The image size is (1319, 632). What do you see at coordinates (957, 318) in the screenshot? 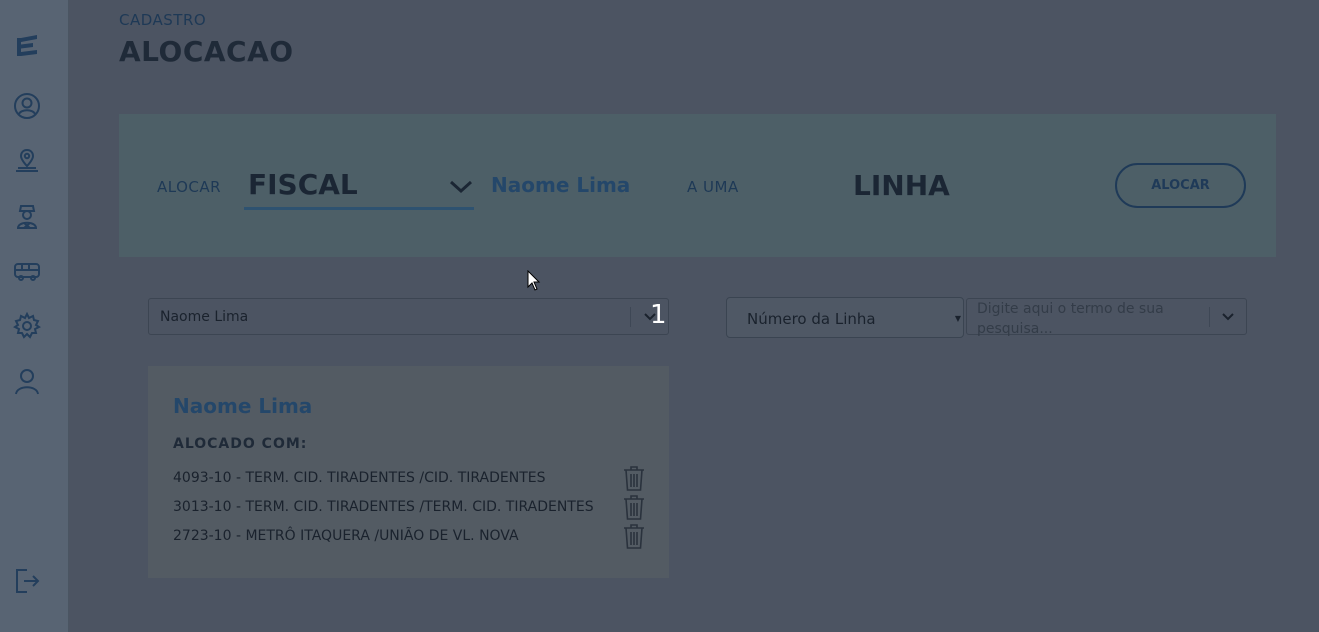
I see `select-arrow-icon: ▼` at bounding box center [957, 318].